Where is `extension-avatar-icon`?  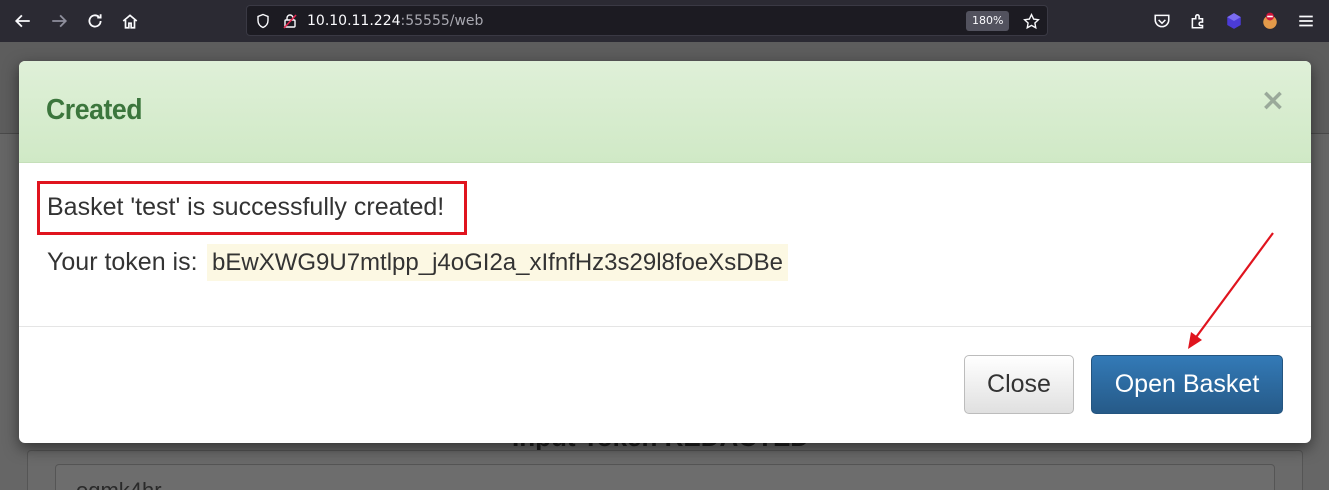 extension-avatar-icon is located at coordinates (1270, 21).